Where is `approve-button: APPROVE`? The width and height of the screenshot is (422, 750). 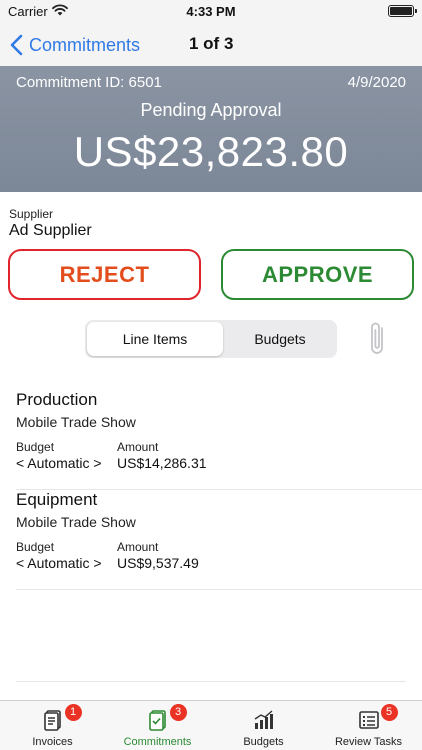
approve-button: APPROVE is located at coordinates (317, 274).